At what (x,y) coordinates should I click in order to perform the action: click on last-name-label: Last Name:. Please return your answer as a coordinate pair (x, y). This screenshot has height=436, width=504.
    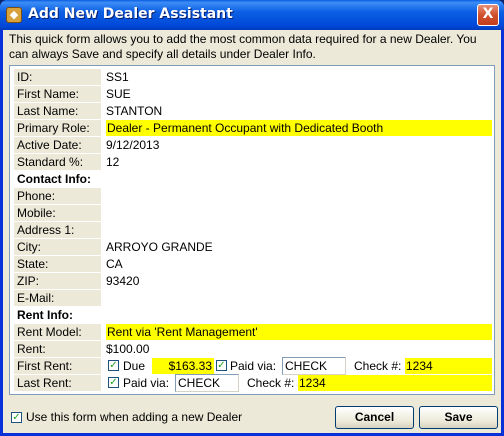
    Looking at the image, I should click on (57, 111).